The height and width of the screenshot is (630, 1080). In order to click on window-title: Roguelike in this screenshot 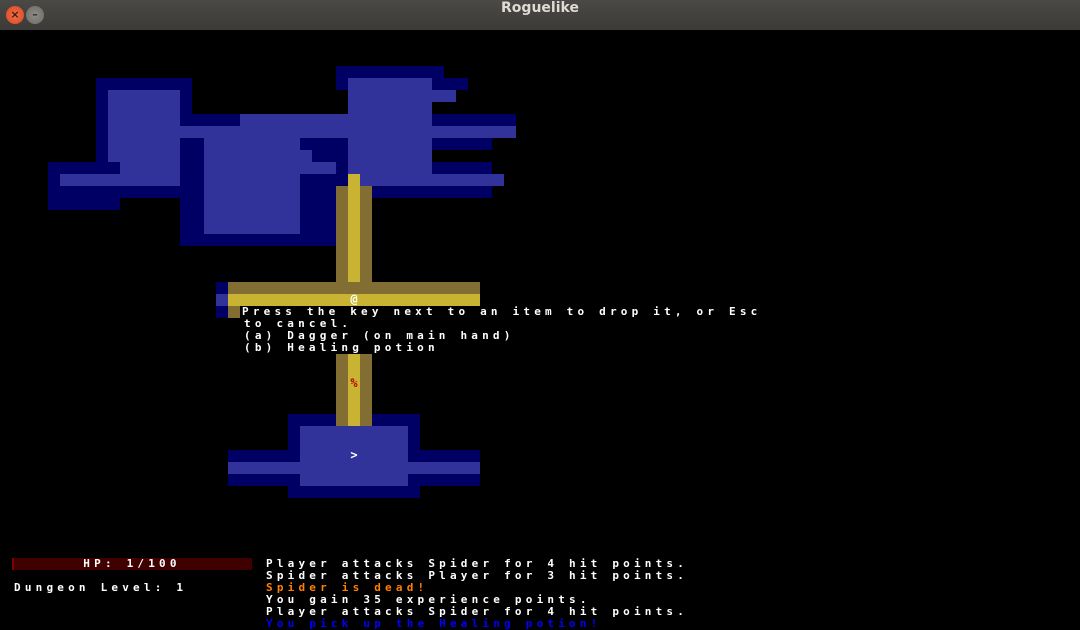, I will do `click(540, 8)`.